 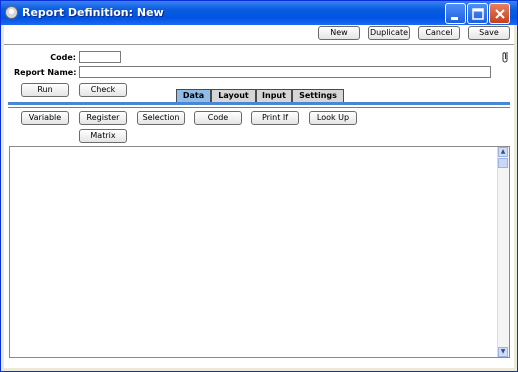 What do you see at coordinates (45, 72) in the screenshot?
I see `report-name-label: Report Name:` at bounding box center [45, 72].